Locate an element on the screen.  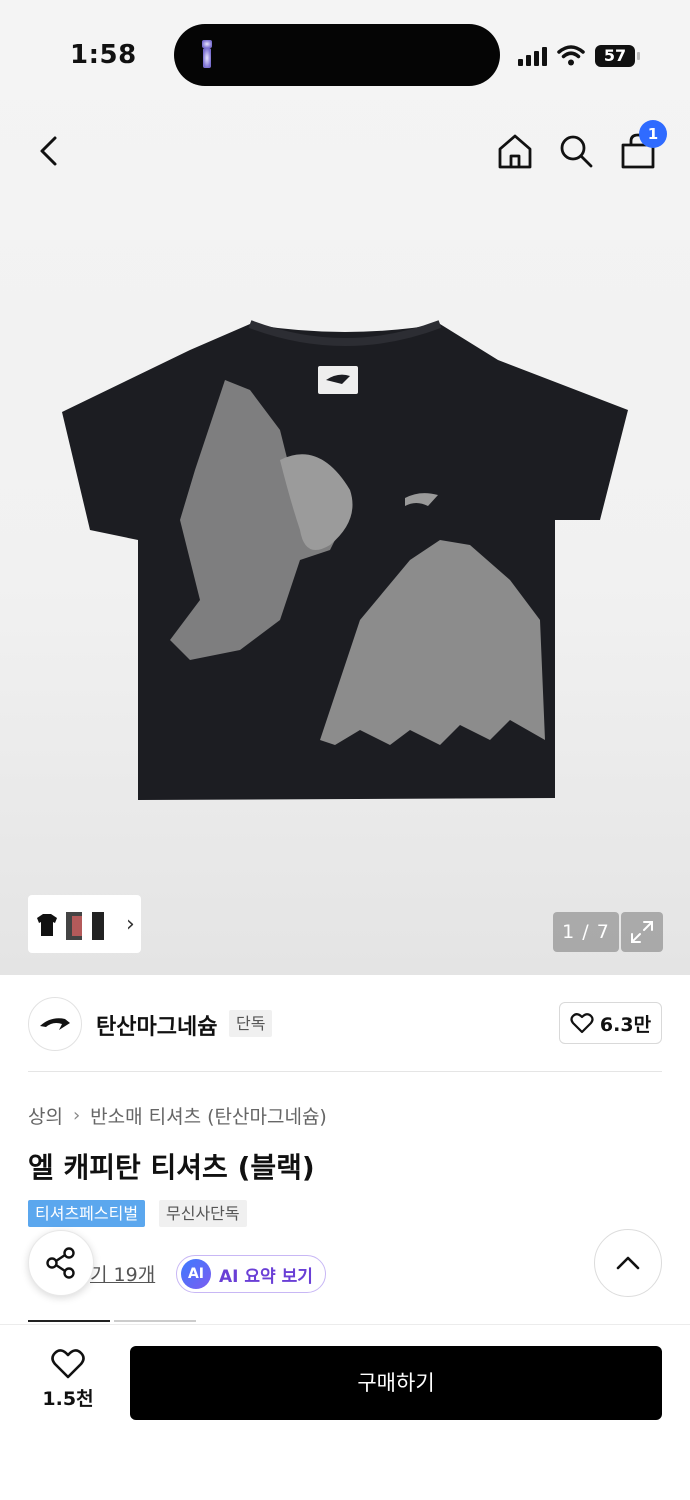
share-icon is located at coordinates (60, 1263).